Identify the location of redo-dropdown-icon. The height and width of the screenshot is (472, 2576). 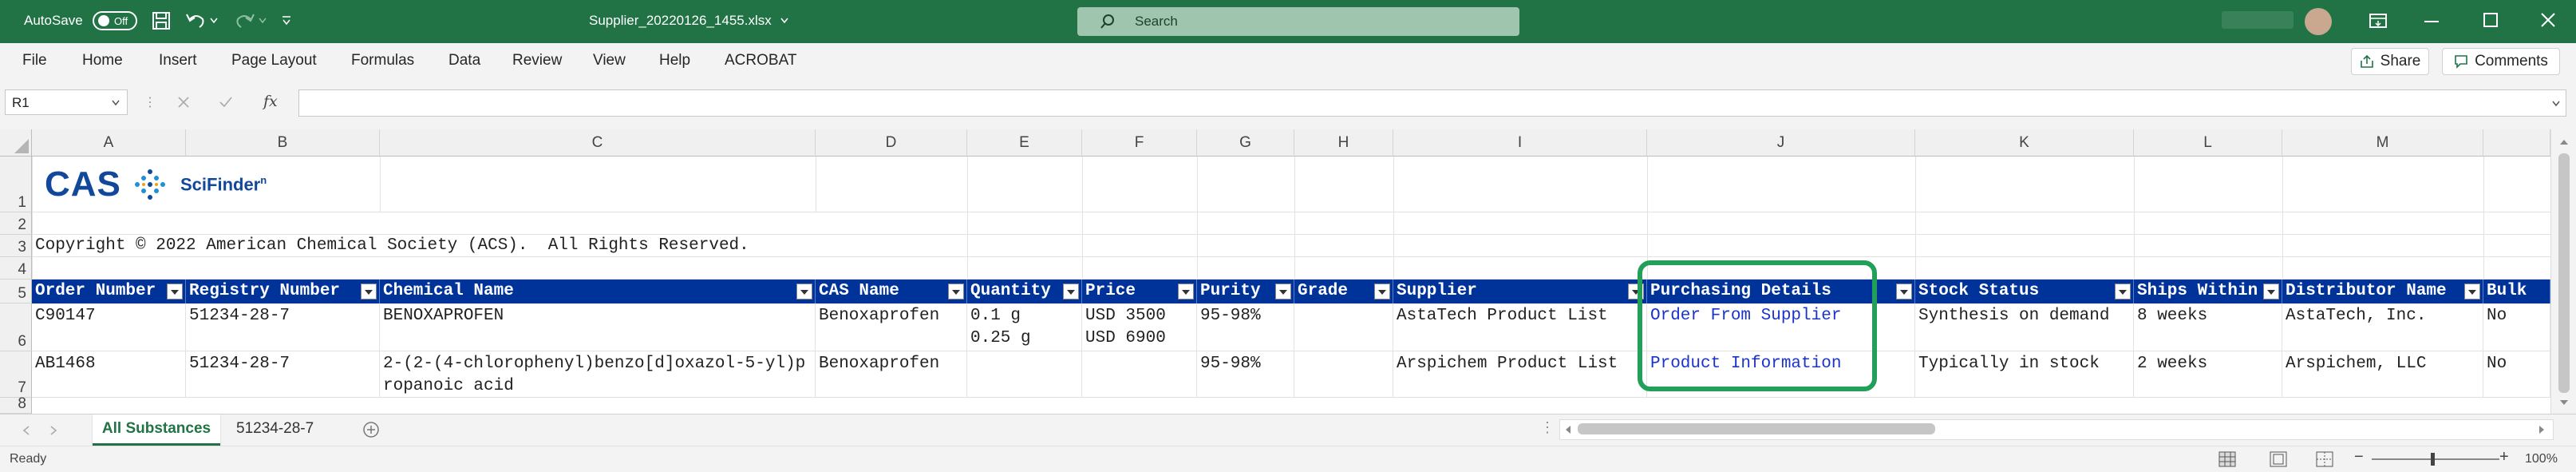
(263, 21).